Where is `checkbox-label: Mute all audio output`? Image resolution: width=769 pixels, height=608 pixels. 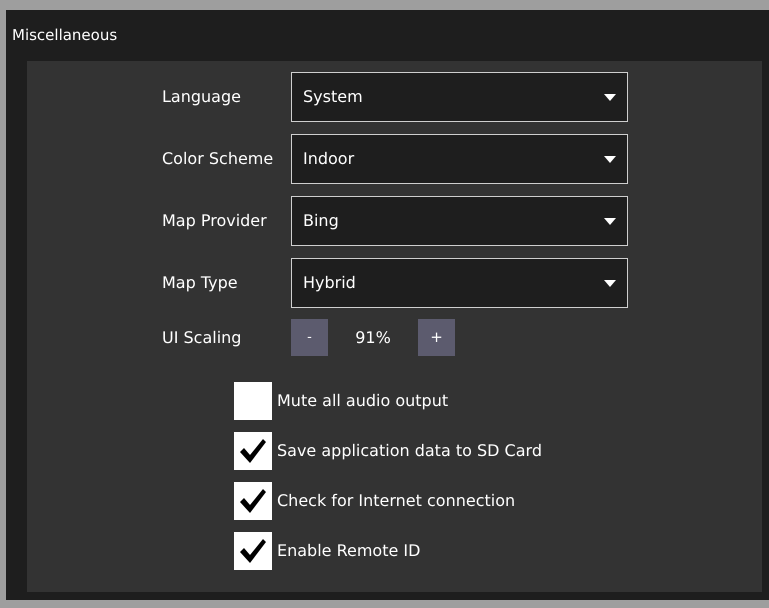
checkbox-label: Mute all audio output is located at coordinates (362, 401).